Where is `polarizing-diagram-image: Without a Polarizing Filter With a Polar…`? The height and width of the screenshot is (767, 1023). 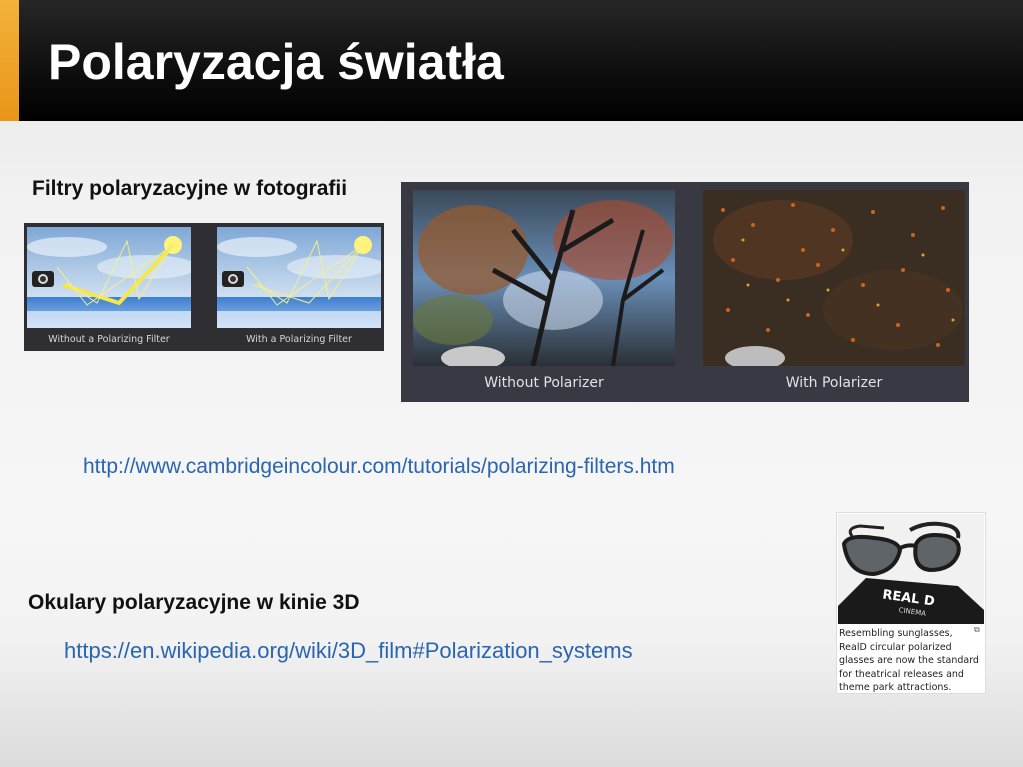
polarizing-diagram-image: Without a Polarizing Filter With a Polar… is located at coordinates (204, 287).